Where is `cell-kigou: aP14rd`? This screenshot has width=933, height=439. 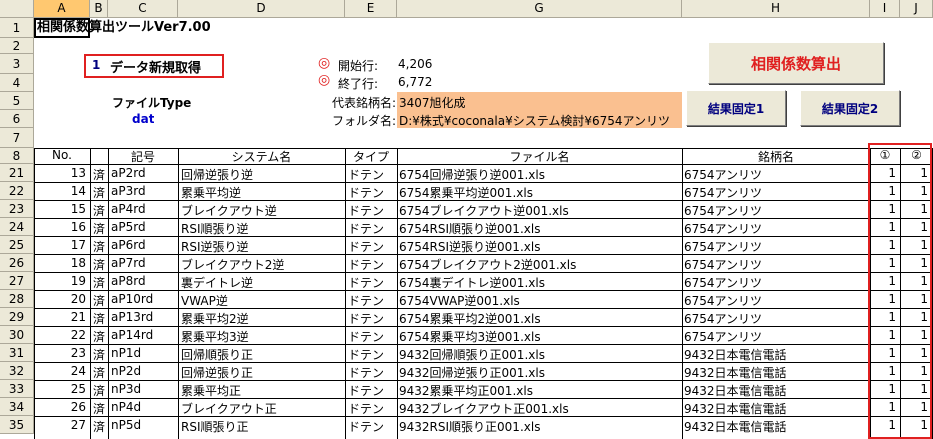
cell-kigou: aP14rd is located at coordinates (144, 335).